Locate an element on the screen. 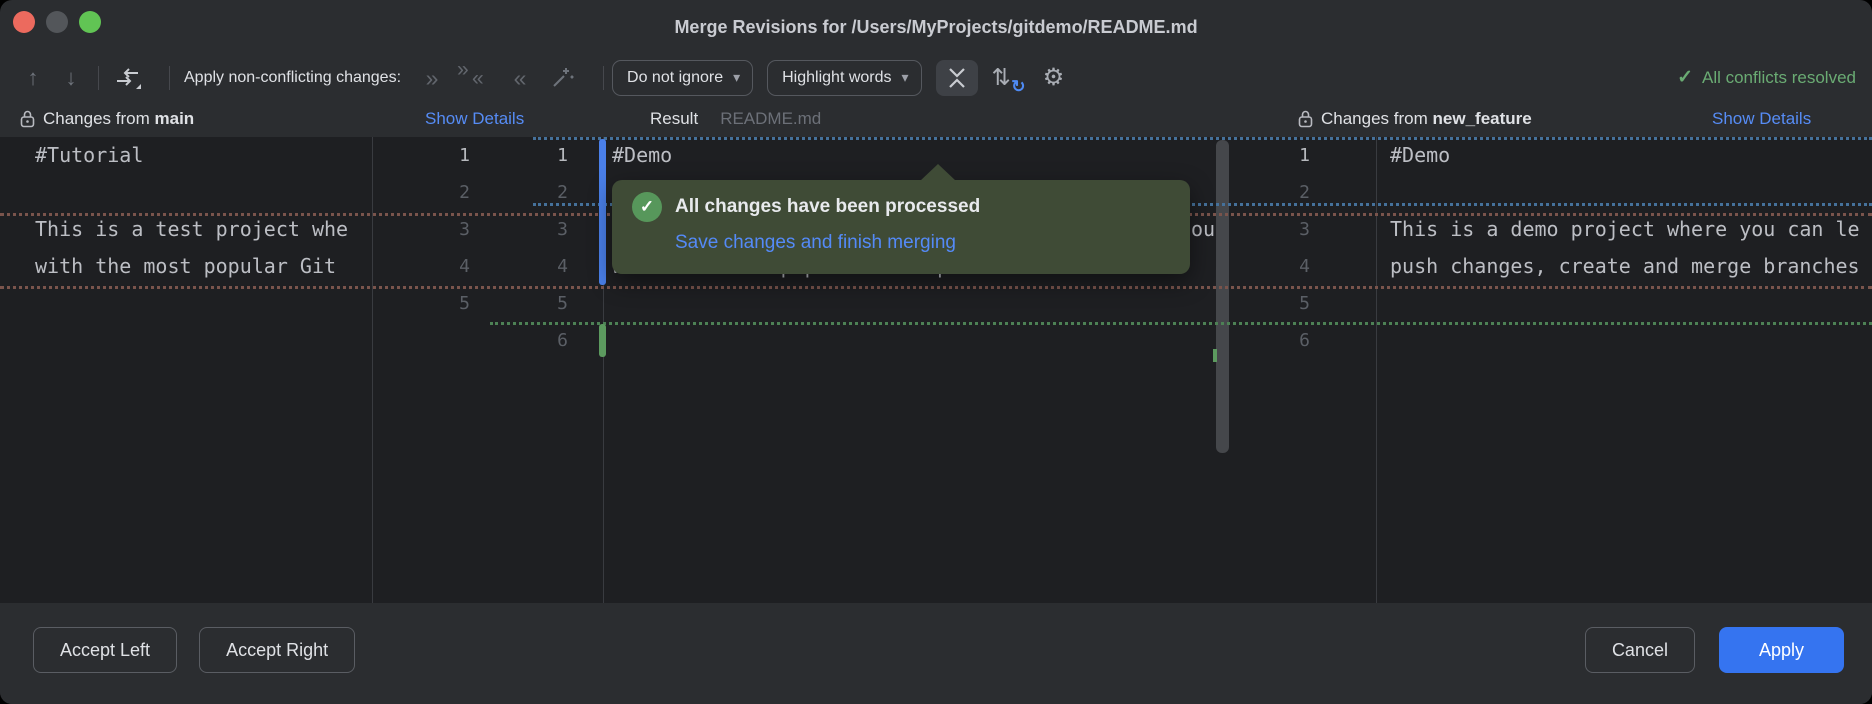  apply-non-conflicting-right-button: « is located at coordinates (520, 77).